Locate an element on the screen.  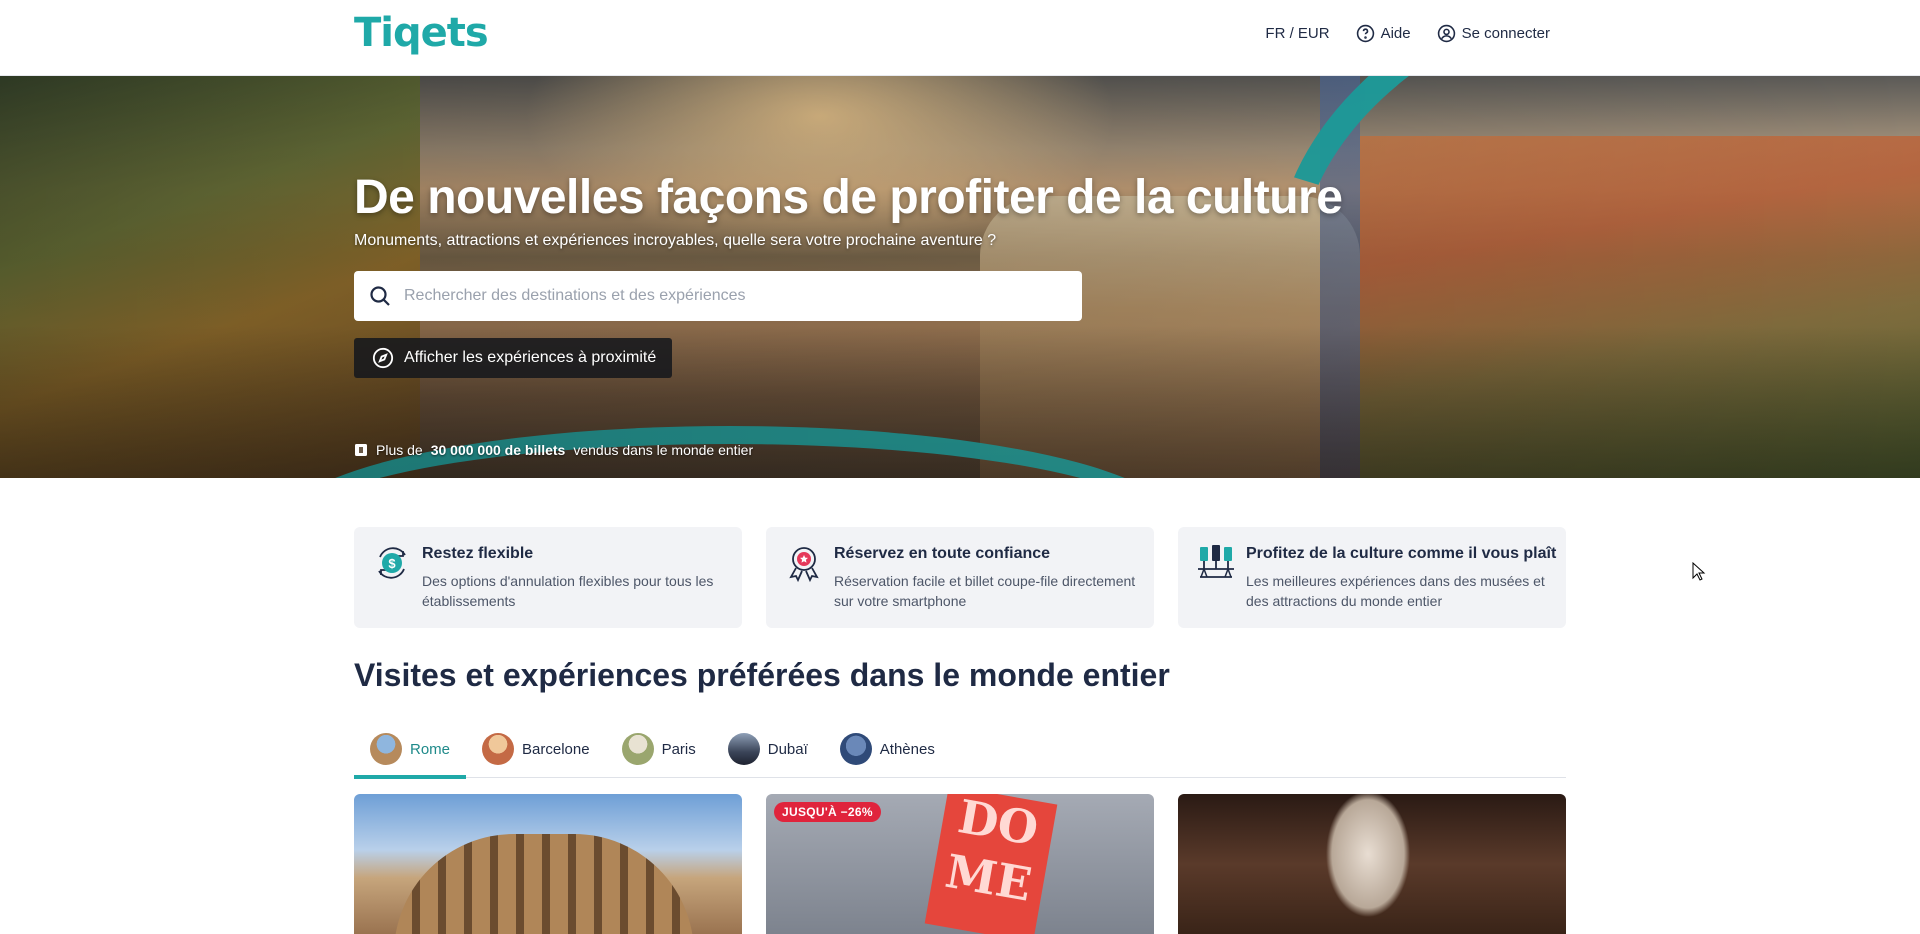
tab-dubai: Dubaï is located at coordinates (768, 749).